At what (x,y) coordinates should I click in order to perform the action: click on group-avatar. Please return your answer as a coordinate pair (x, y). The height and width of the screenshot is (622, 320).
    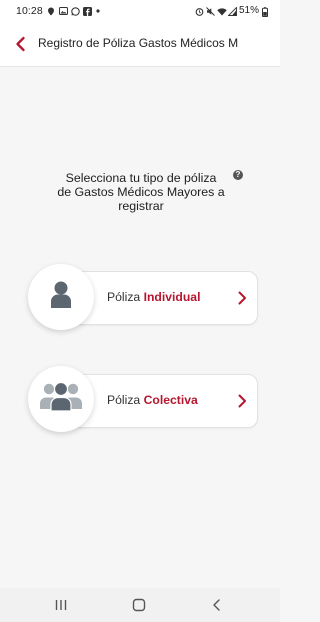
    Looking at the image, I should click on (61, 399).